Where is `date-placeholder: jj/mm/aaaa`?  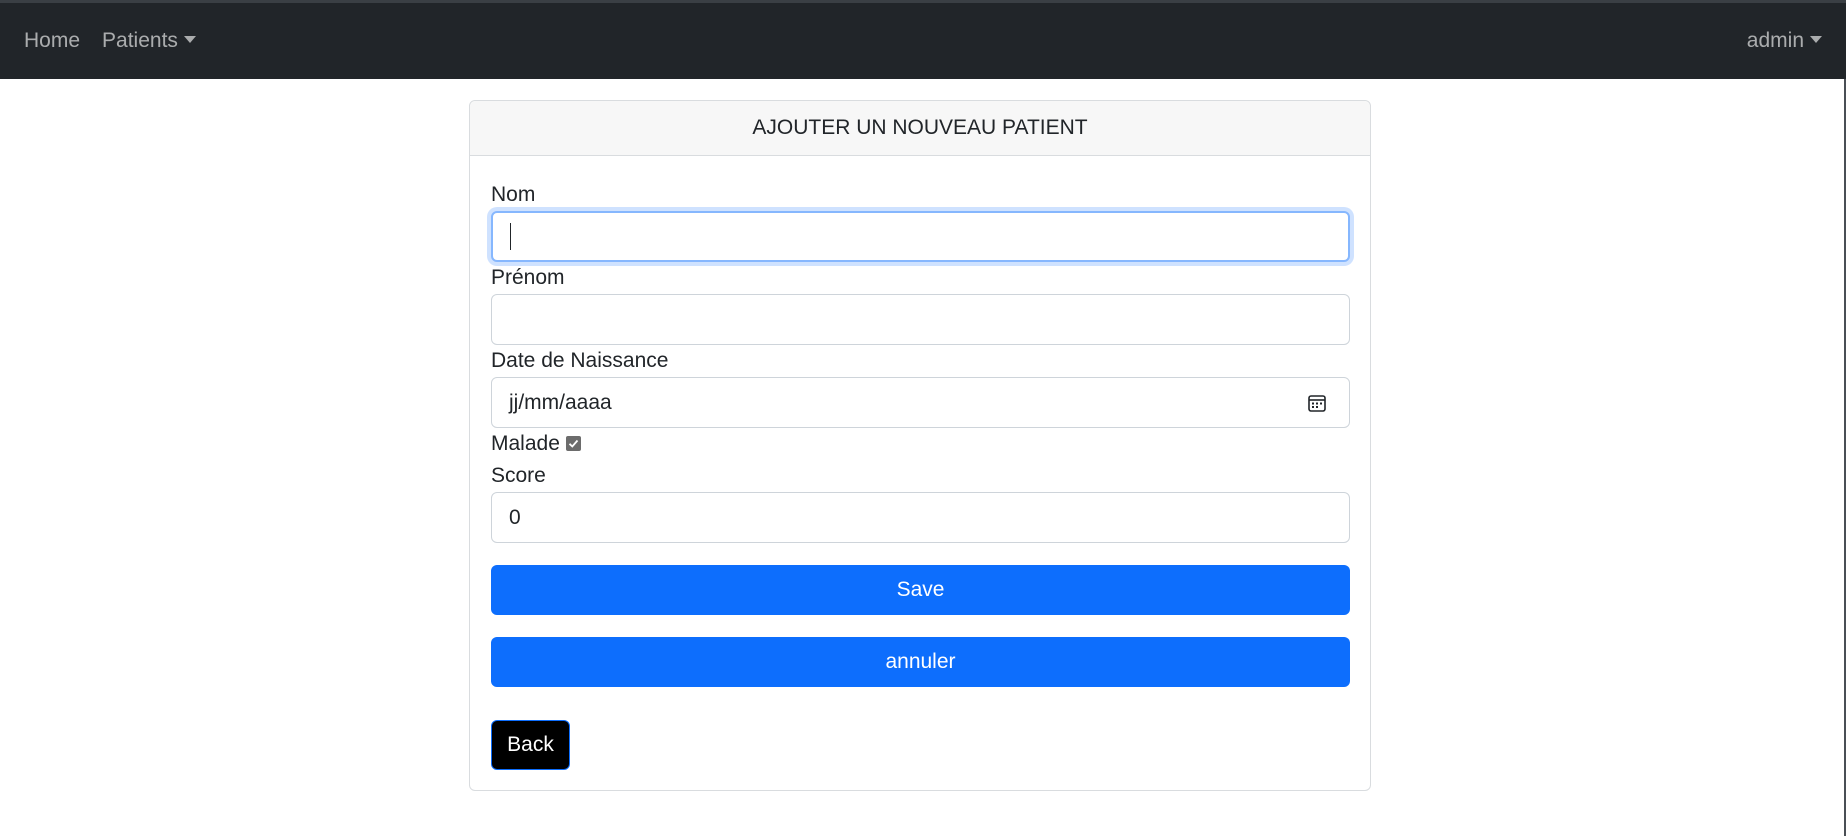
date-placeholder: jj/mm/aaaa is located at coordinates (560, 402).